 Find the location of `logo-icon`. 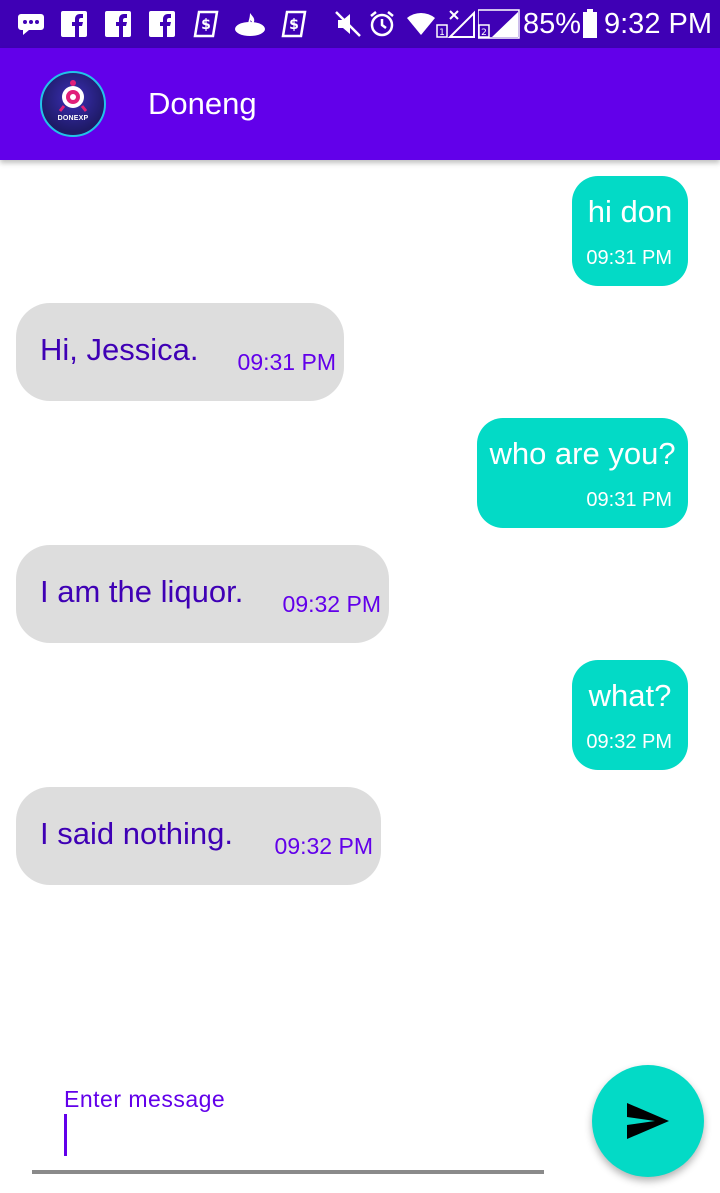

logo-icon is located at coordinates (73, 96).